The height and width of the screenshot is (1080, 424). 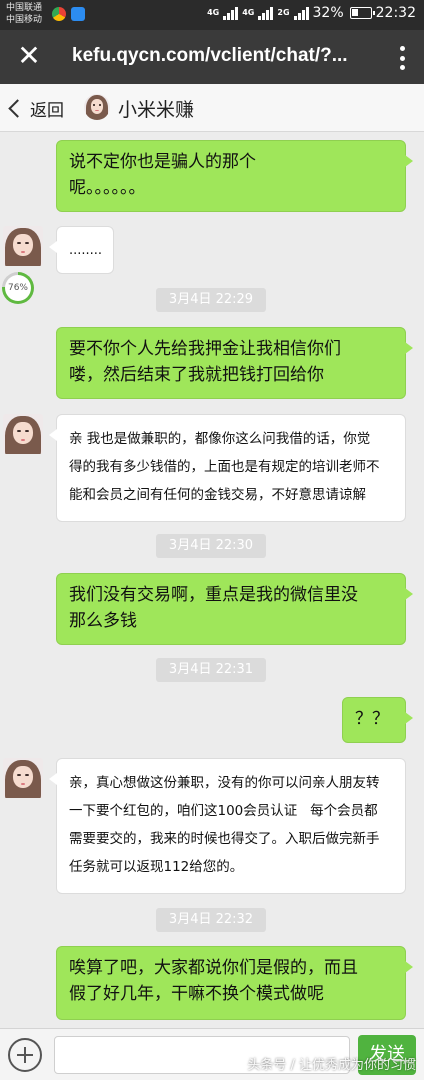 What do you see at coordinates (362, 13) in the screenshot?
I see `battery-icon` at bounding box center [362, 13].